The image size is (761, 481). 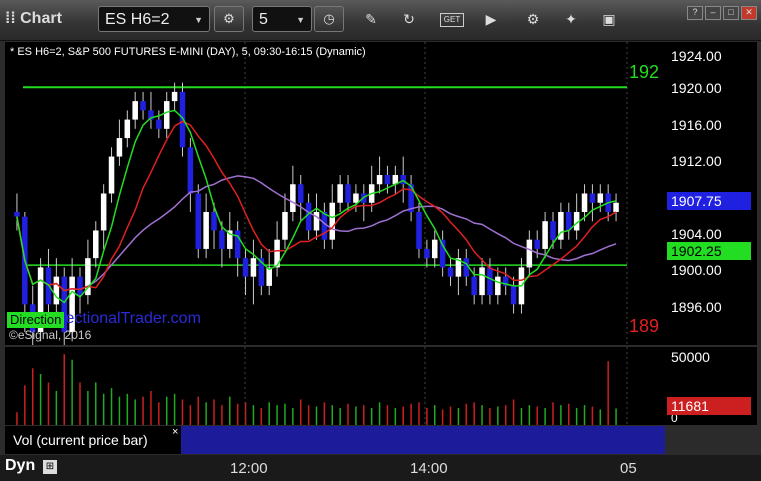 I want to click on get-icon: GET, so click(x=452, y=20).